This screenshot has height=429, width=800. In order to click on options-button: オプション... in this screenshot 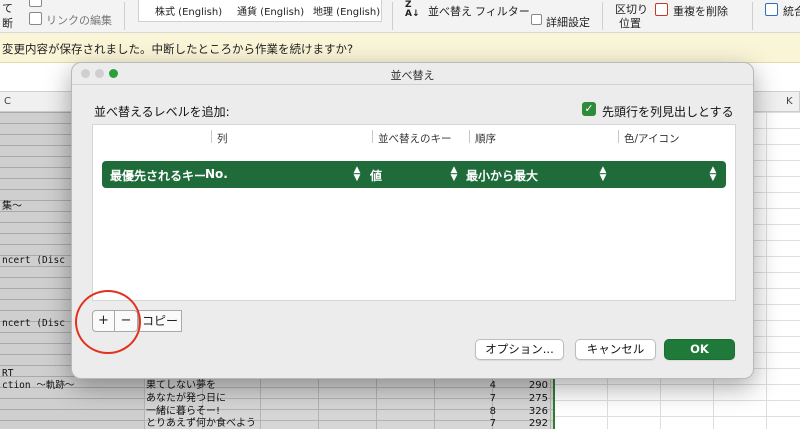, I will do `click(519, 349)`.